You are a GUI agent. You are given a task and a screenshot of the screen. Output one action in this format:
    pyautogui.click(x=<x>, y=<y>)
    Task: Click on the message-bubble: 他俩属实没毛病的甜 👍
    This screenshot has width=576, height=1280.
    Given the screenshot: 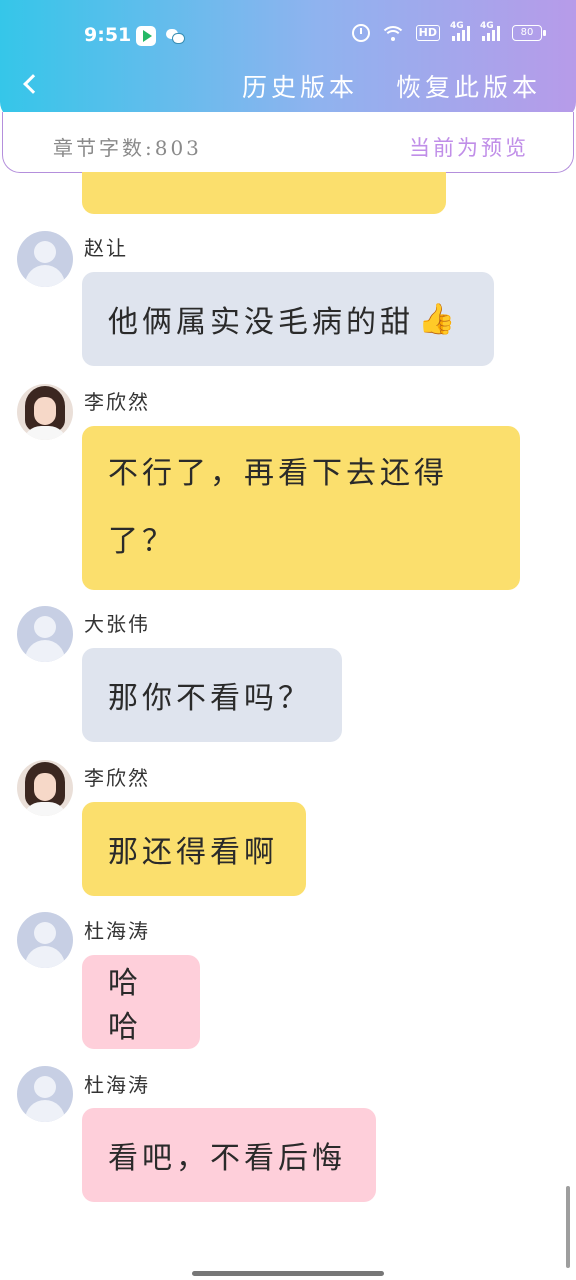 What is the action you would take?
    pyautogui.click(x=288, y=319)
    